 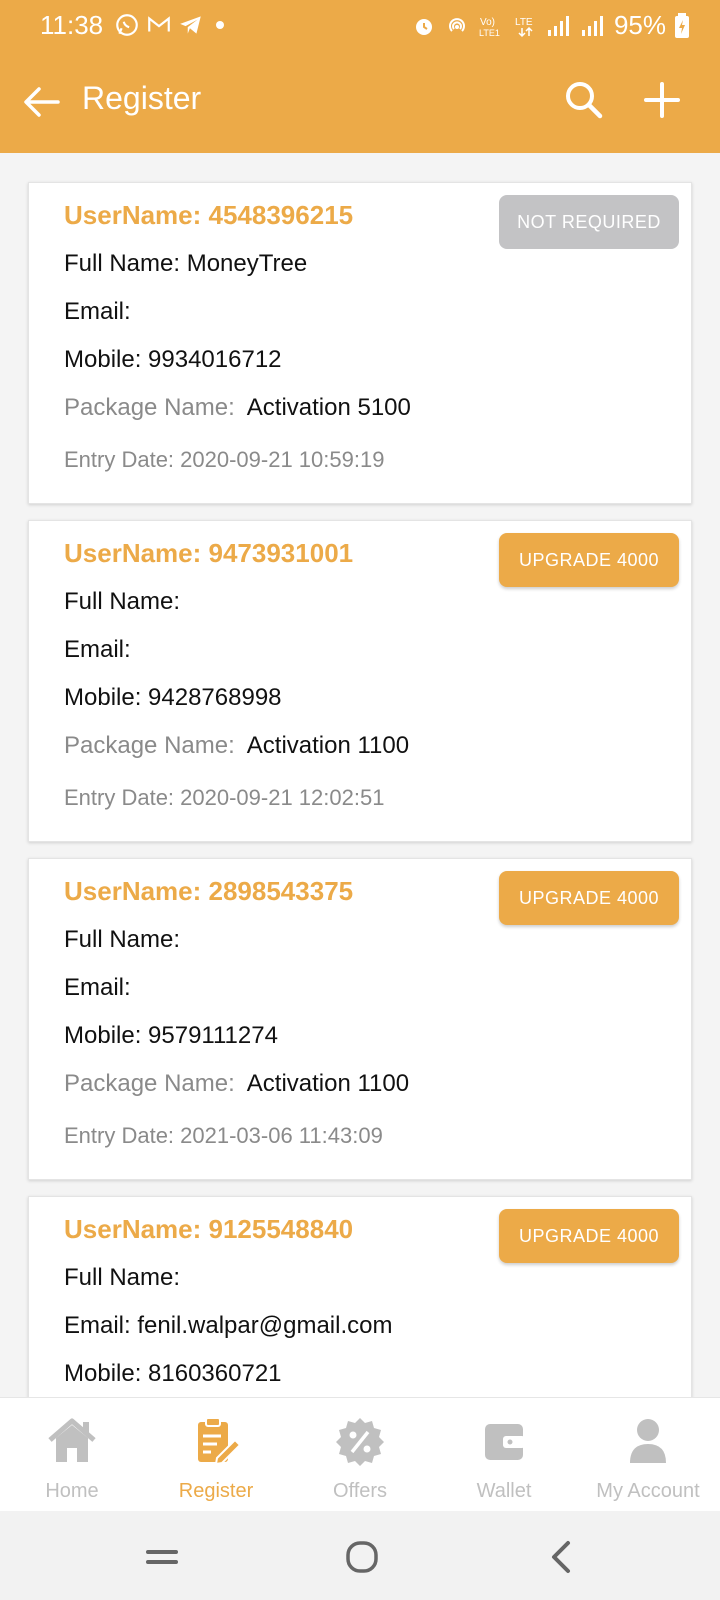 I want to click on nav-wallet: Wallet, so click(x=504, y=1454).